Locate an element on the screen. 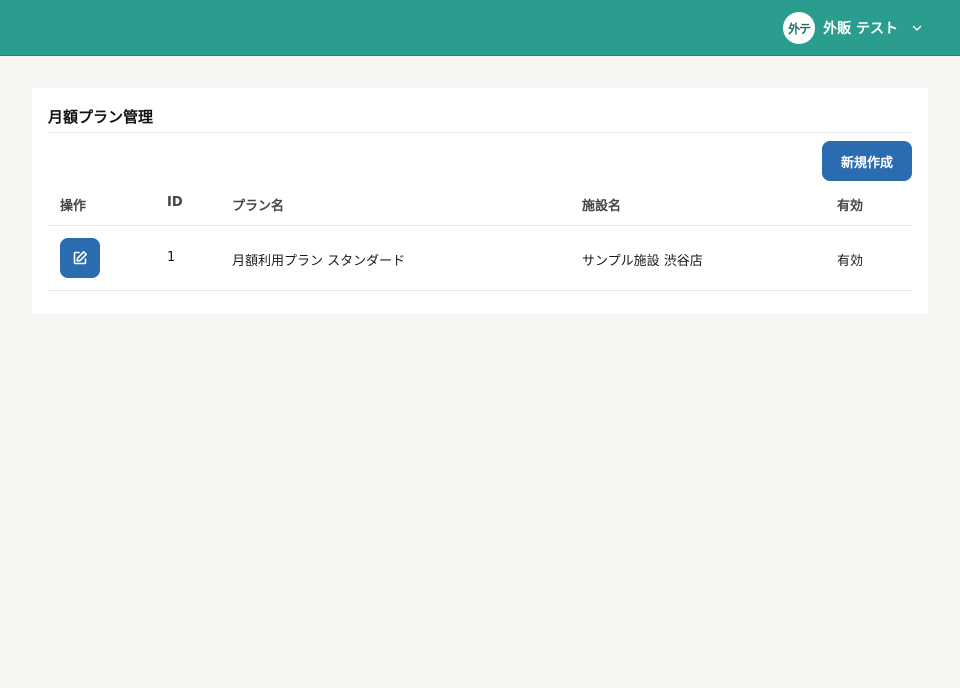 The height and width of the screenshot is (688, 960). user-name: 外販 テスト is located at coordinates (860, 29).